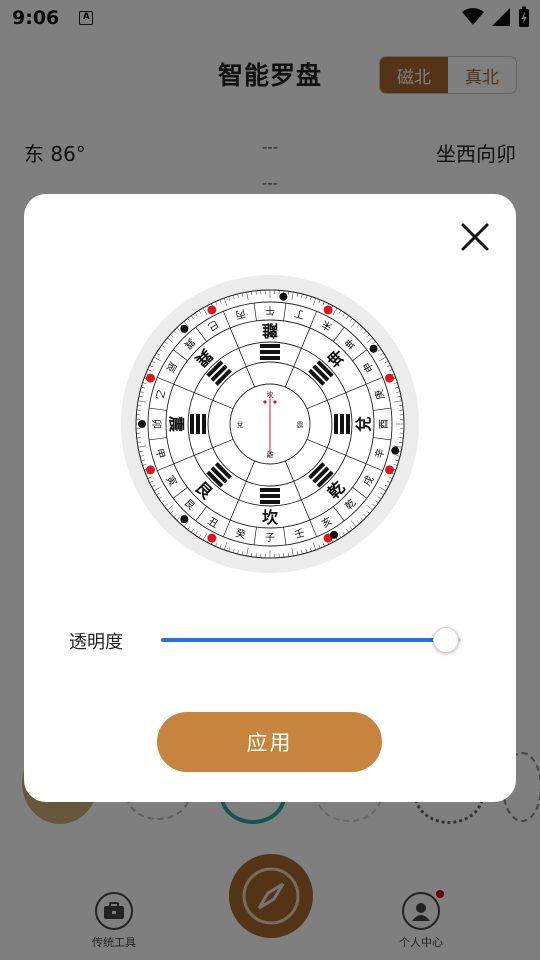 This screenshot has height=960, width=540. What do you see at coordinates (96, 642) in the screenshot?
I see `opacity-label: 透明度` at bounding box center [96, 642].